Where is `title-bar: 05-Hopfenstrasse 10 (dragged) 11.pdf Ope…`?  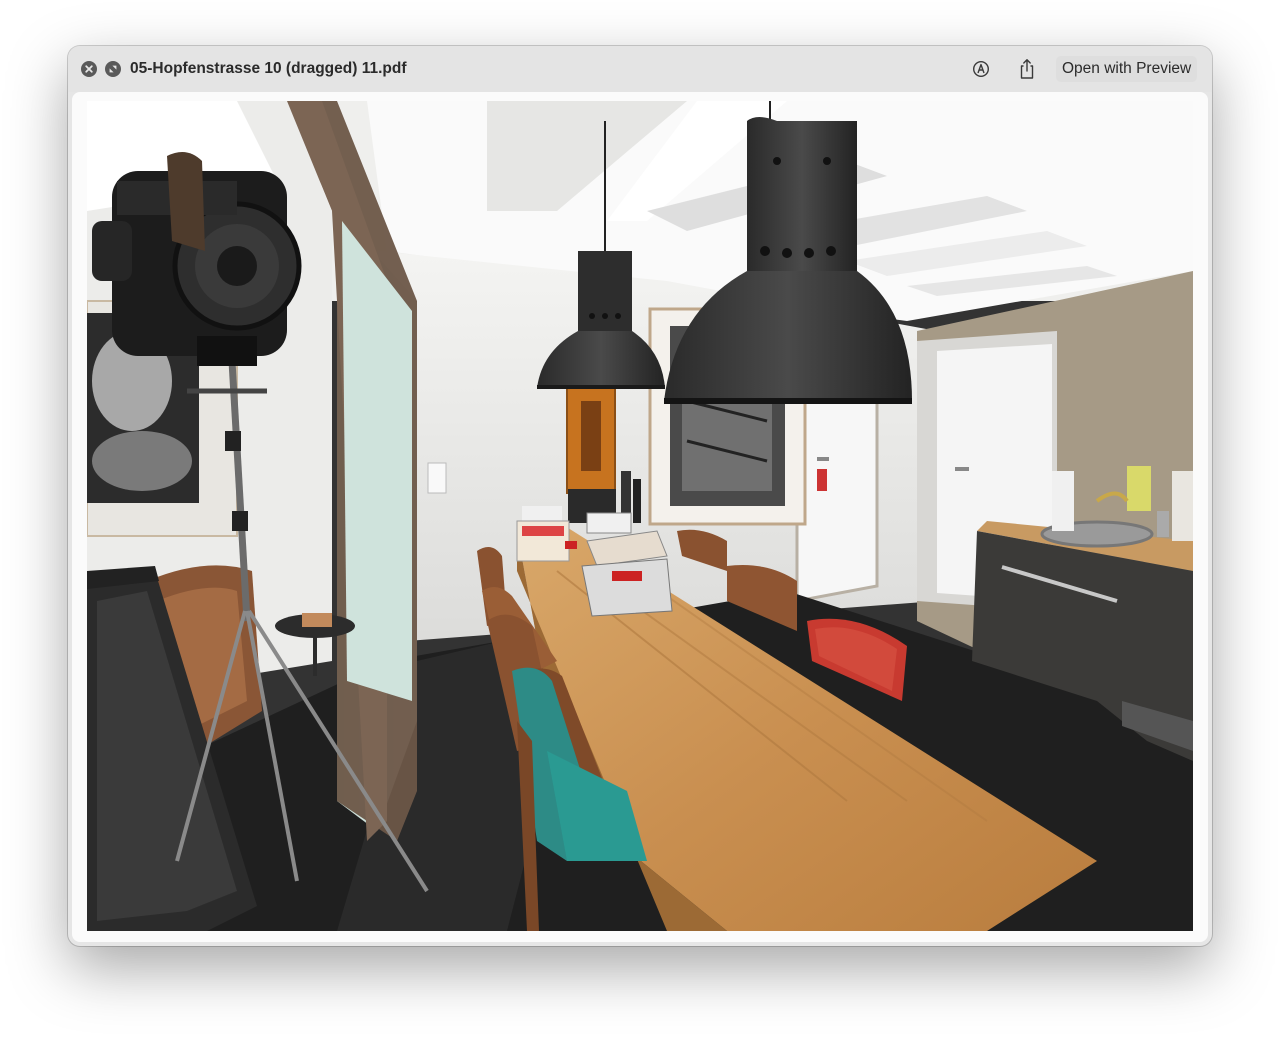
title-bar: 05-Hopfenstrasse 10 (dragged) 11.pdf Ope… is located at coordinates (640, 69).